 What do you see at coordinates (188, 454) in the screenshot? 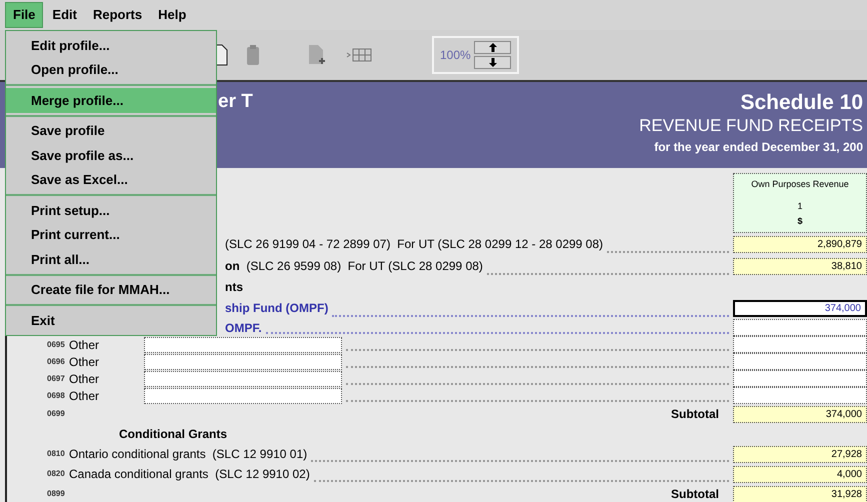
I see `line-label: Ontario conditional grants (SLC 12 9910 01)` at bounding box center [188, 454].